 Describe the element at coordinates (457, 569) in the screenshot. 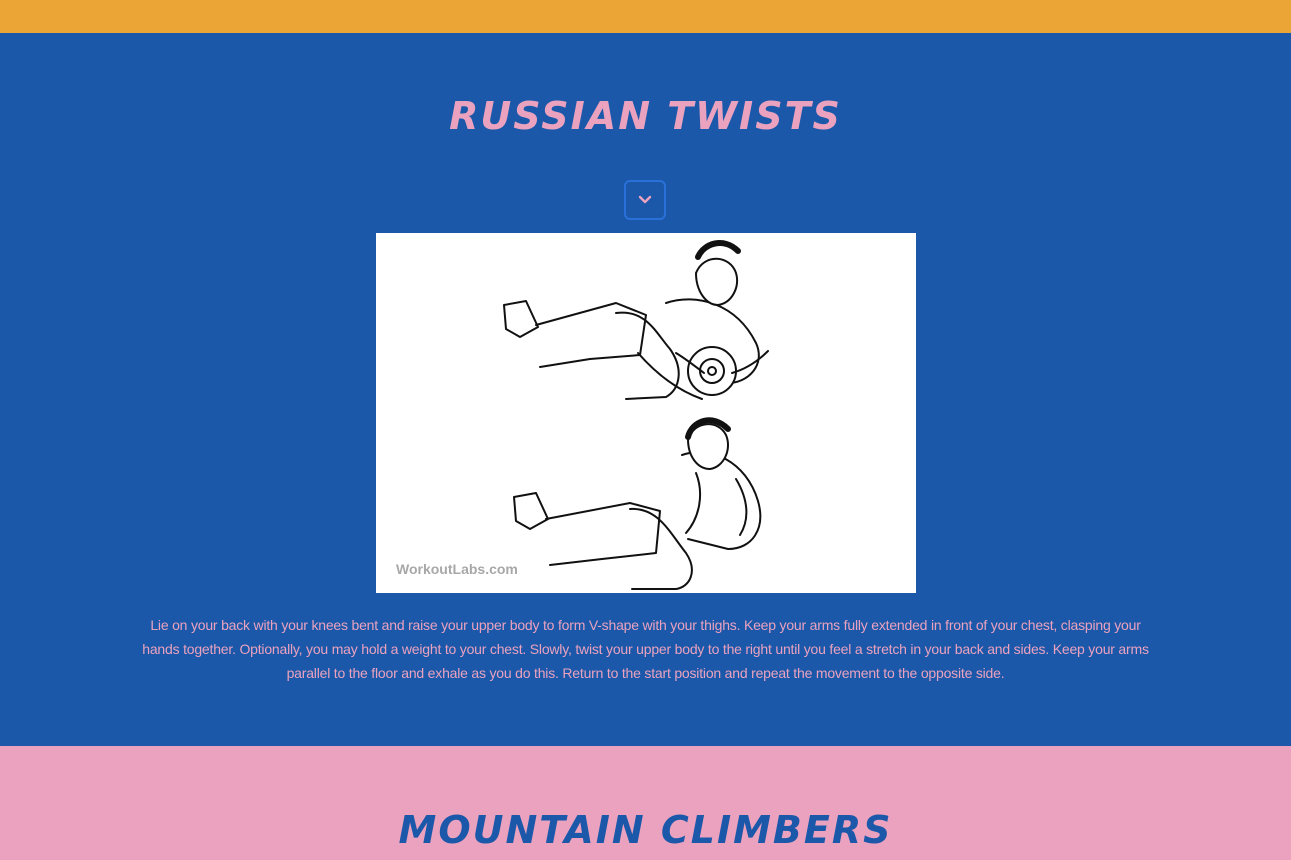

I see `image-watermark: WorkoutLabs.com` at that location.